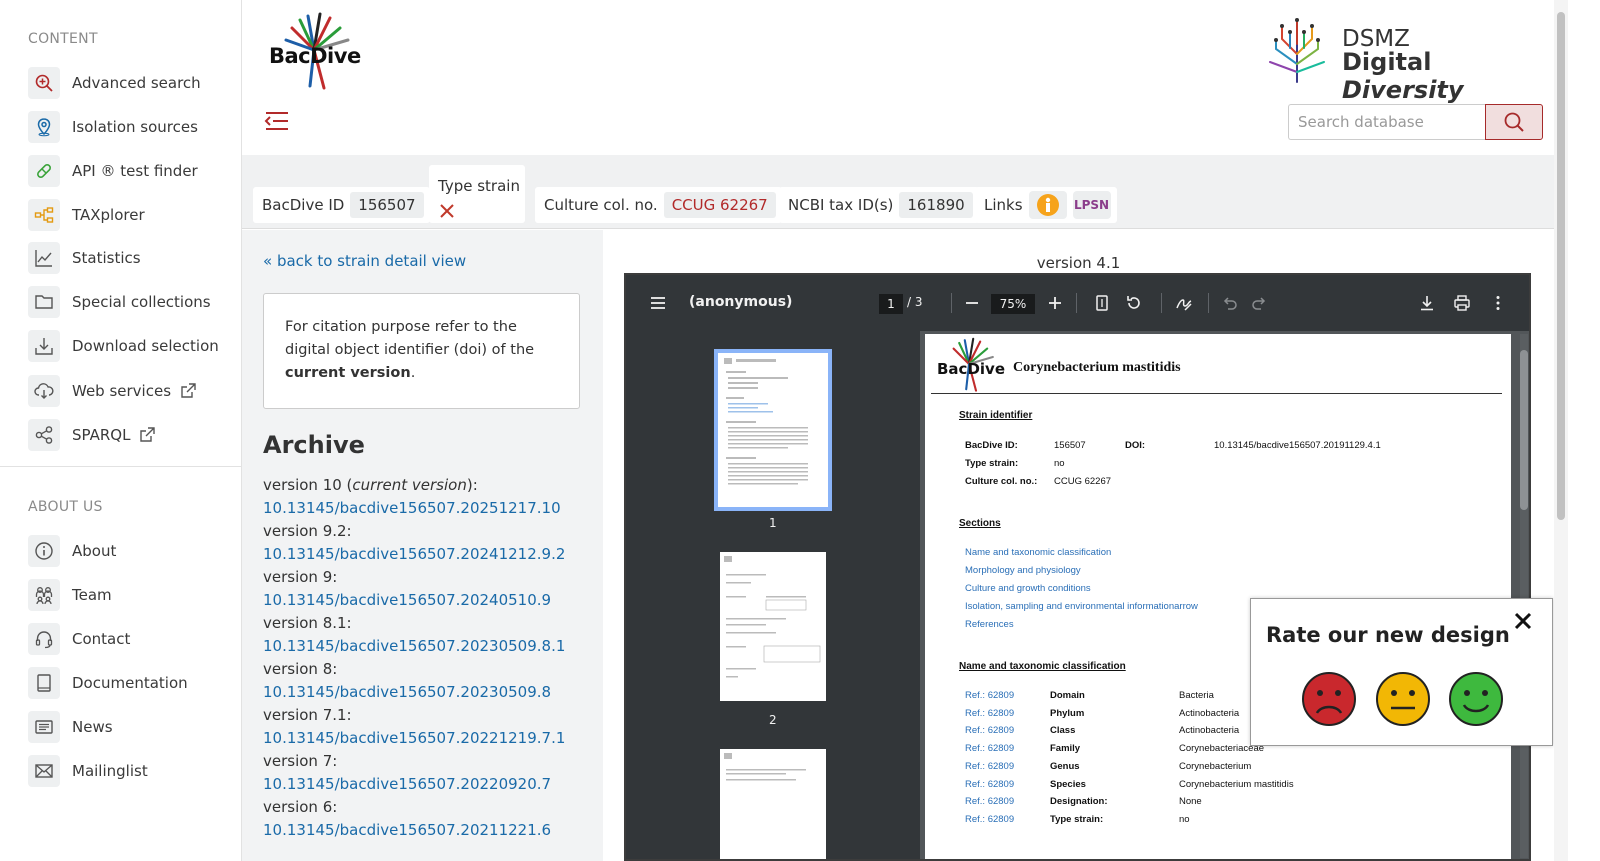  What do you see at coordinates (70, 595) in the screenshot?
I see `sidebar-item-team: Team` at bounding box center [70, 595].